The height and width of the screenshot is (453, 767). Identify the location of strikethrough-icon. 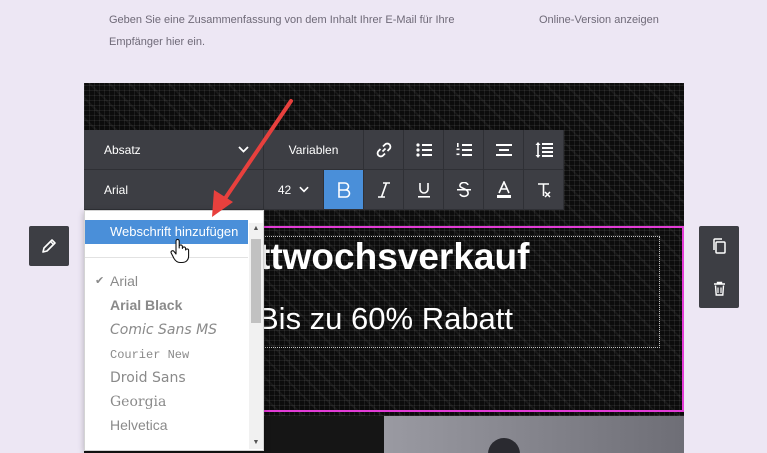
(463, 189).